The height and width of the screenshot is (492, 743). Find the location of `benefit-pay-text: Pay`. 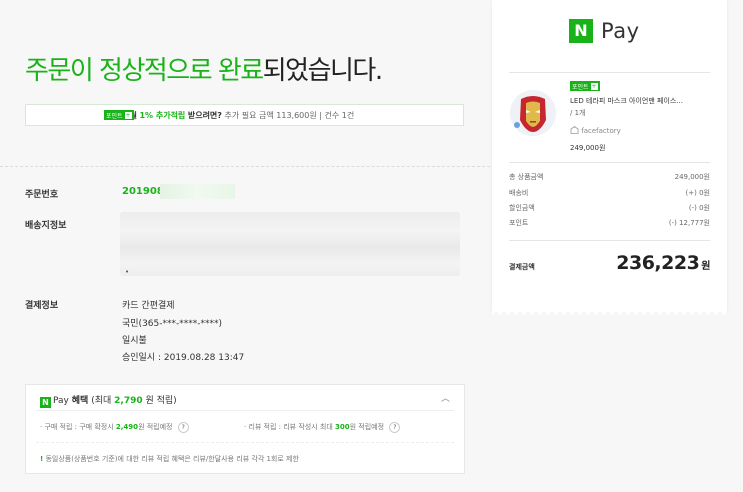

benefit-pay-text: Pay is located at coordinates (61, 401).